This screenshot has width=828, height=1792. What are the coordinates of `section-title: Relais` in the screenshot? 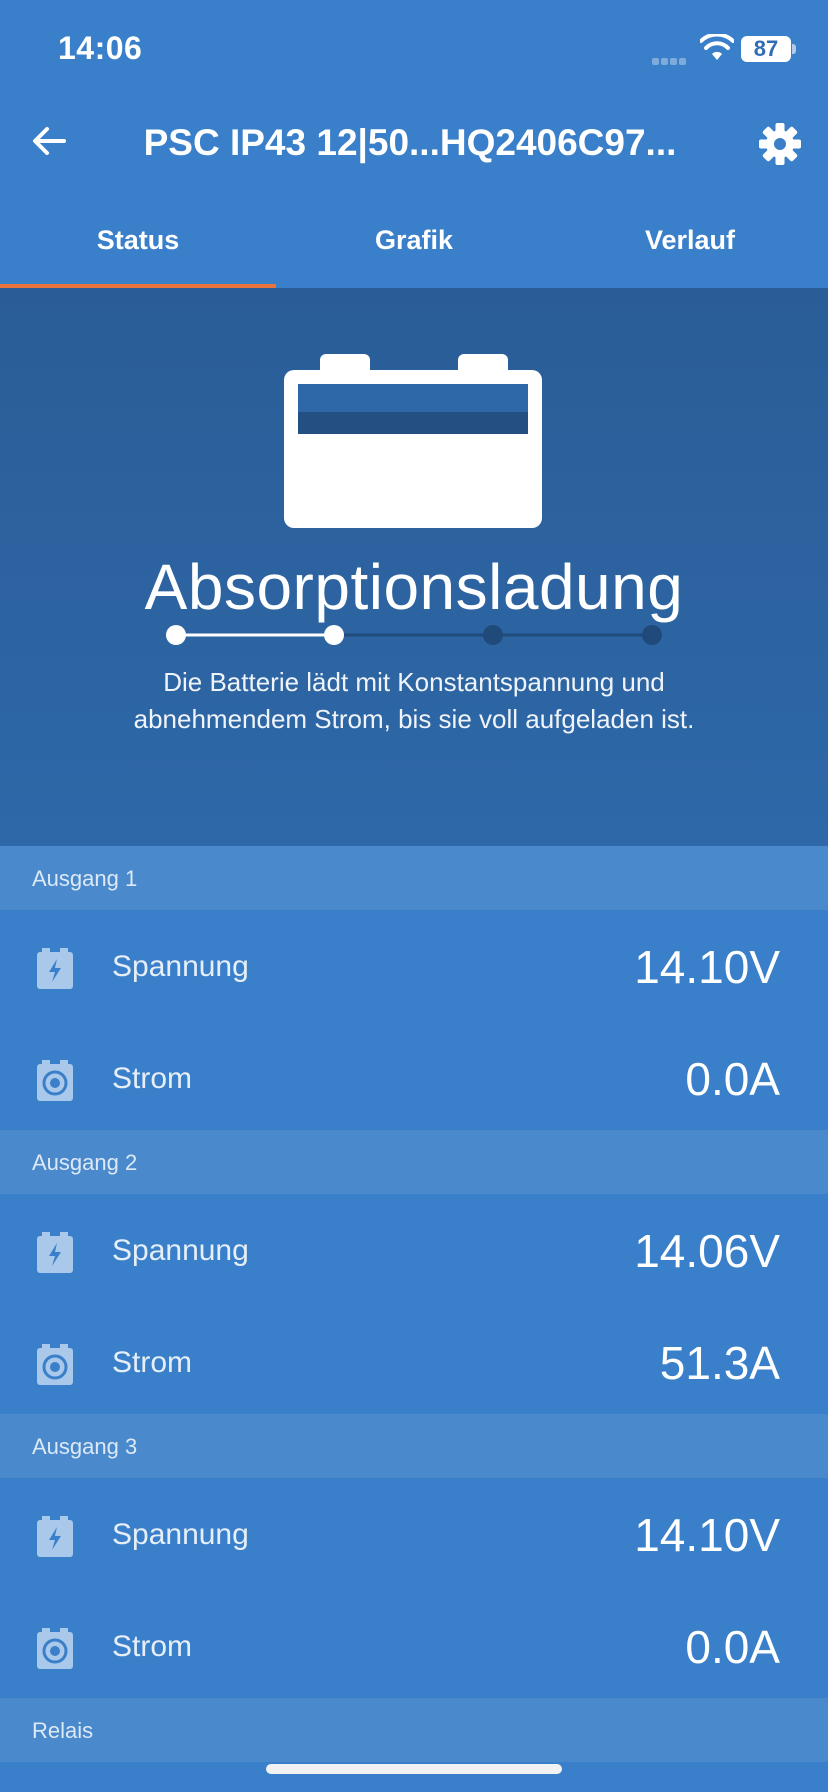 It's located at (63, 1730).